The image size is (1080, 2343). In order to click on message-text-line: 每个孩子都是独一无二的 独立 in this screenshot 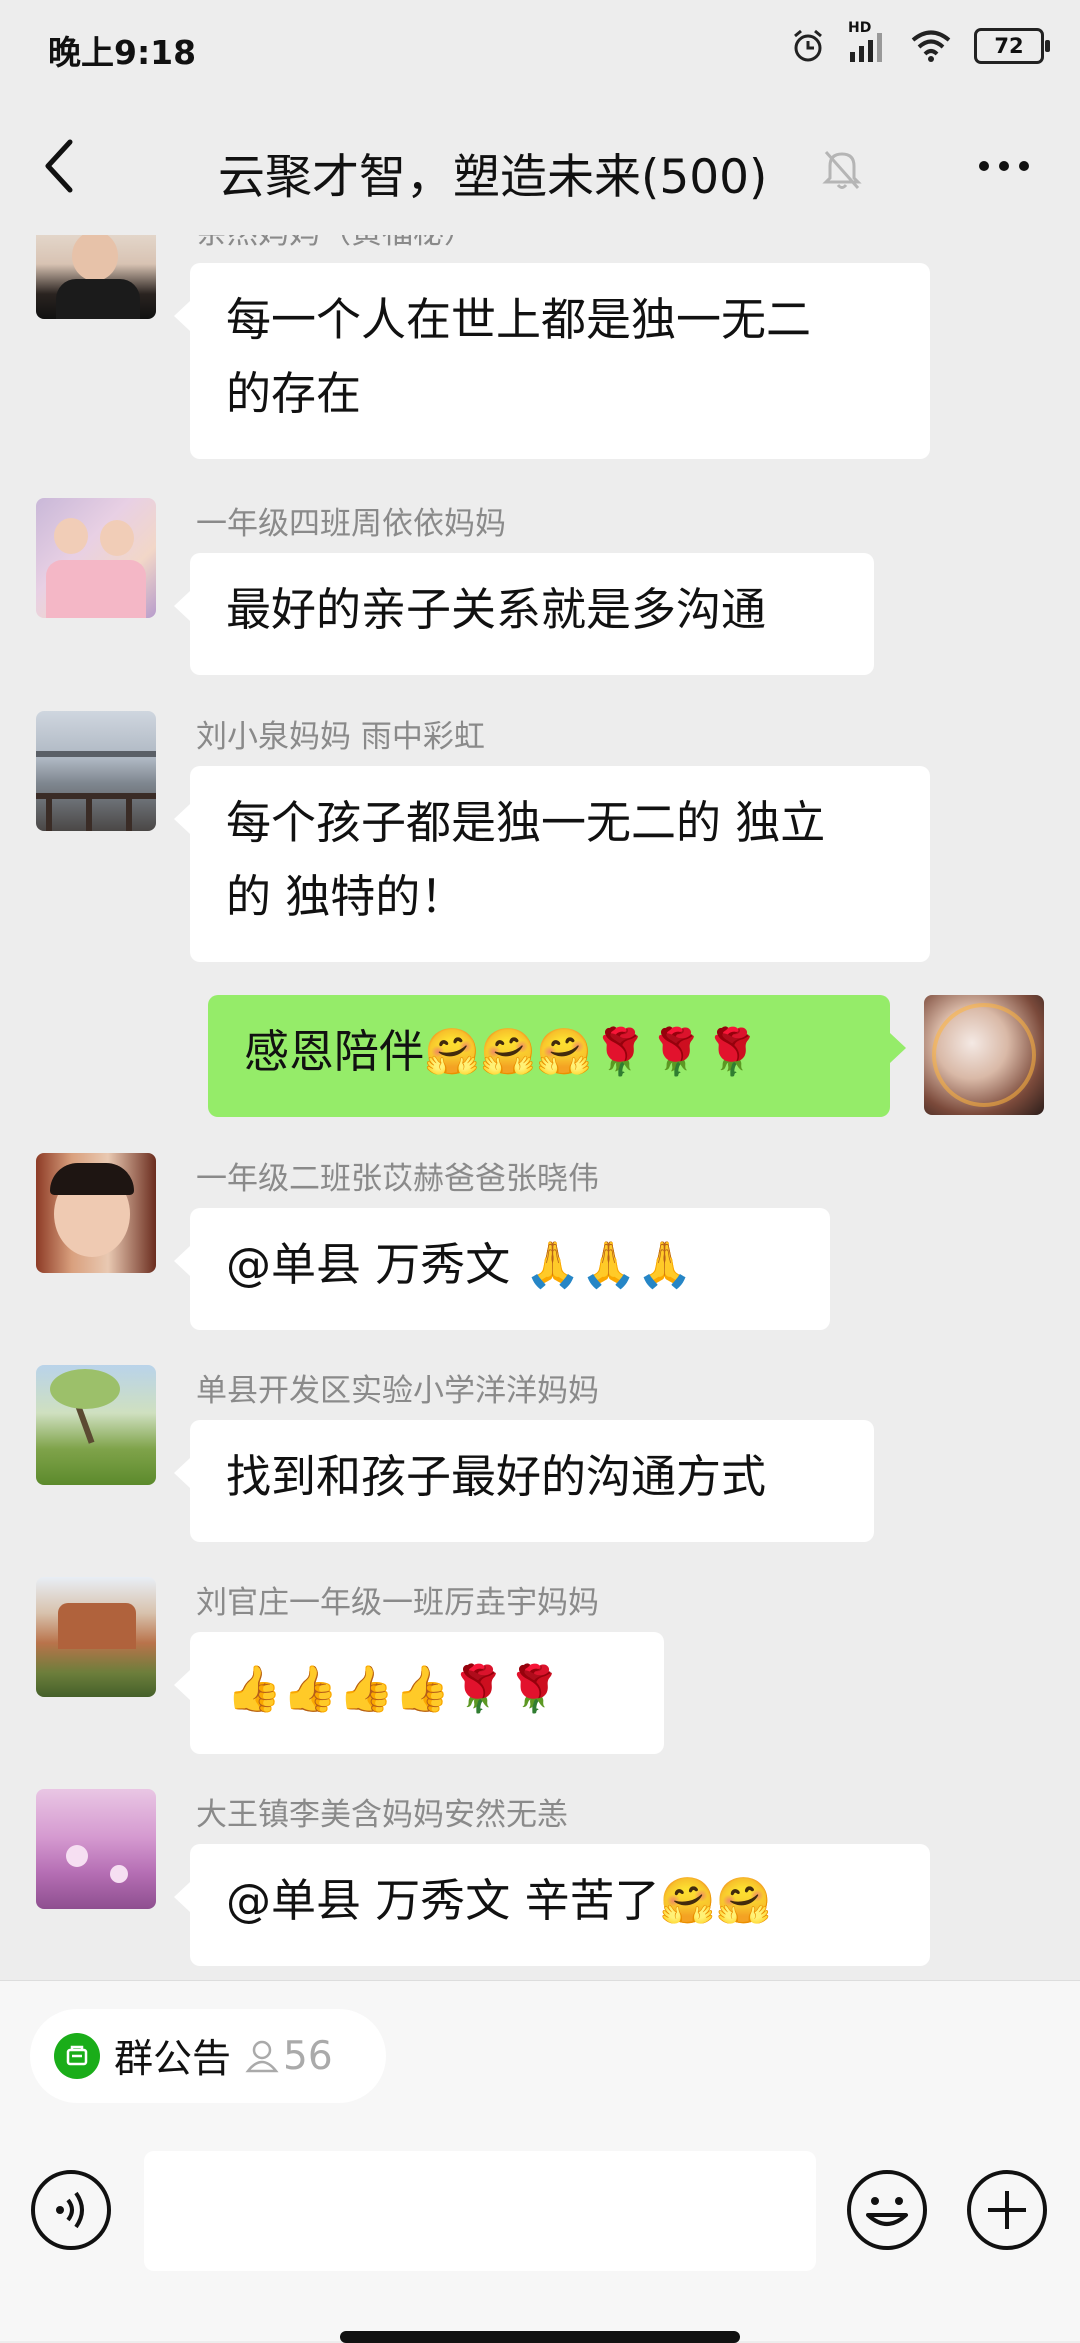, I will do `click(526, 822)`.